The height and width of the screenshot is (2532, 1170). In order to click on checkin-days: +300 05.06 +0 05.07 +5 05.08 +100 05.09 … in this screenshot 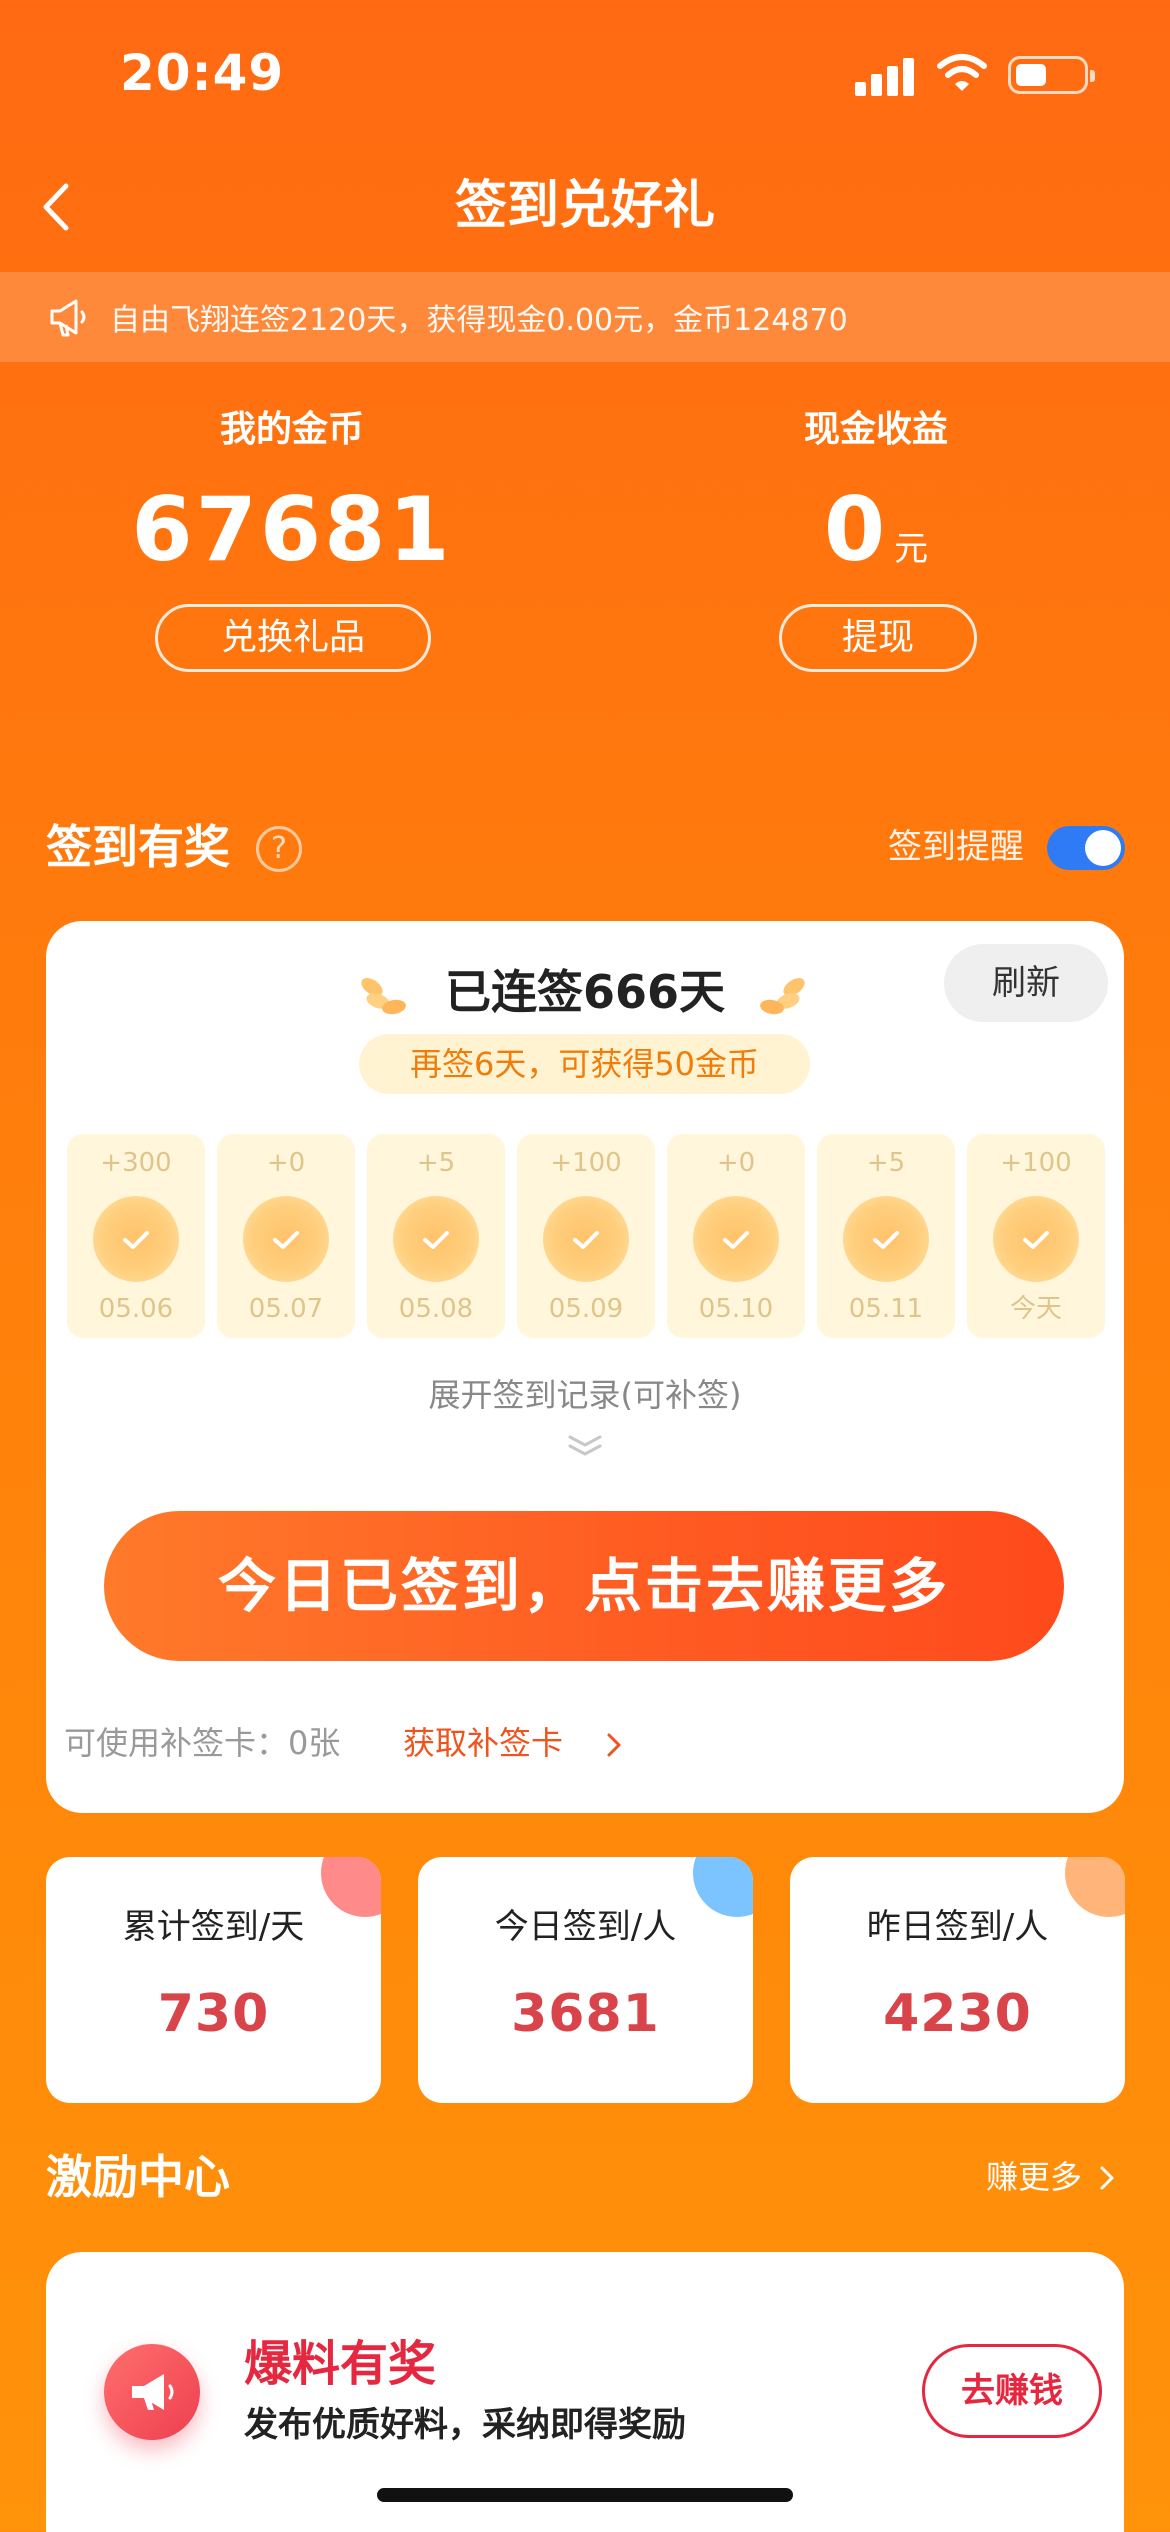, I will do `click(586, 1236)`.